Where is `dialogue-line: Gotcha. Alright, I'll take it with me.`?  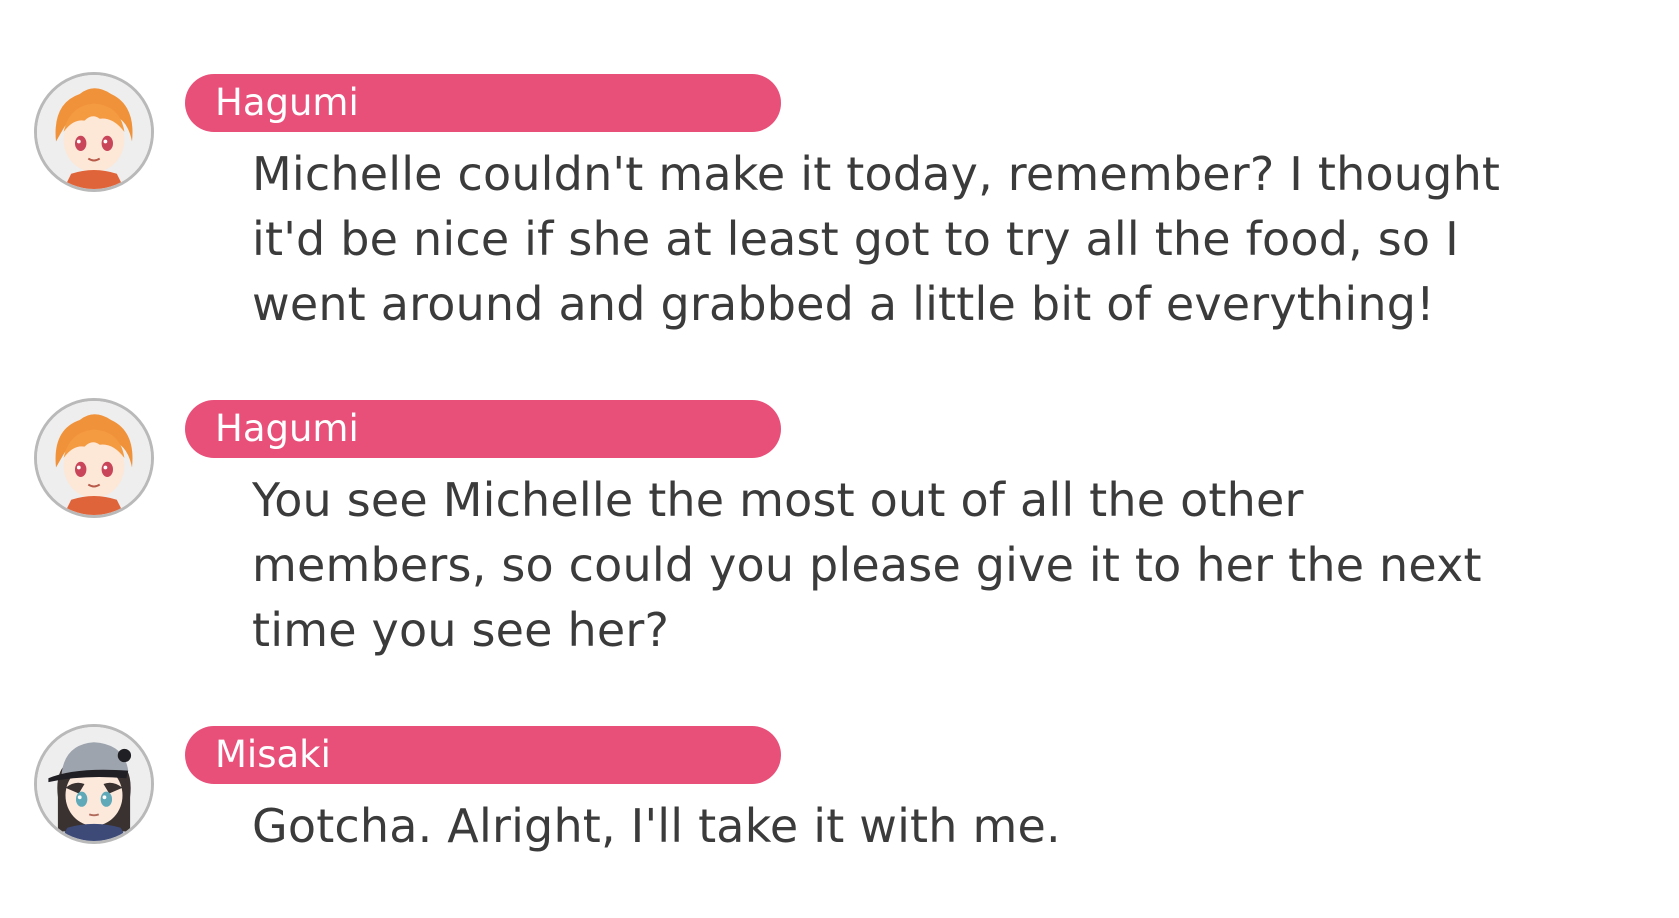 dialogue-line: Gotcha. Alright, I'll take it with me. is located at coordinates (656, 826).